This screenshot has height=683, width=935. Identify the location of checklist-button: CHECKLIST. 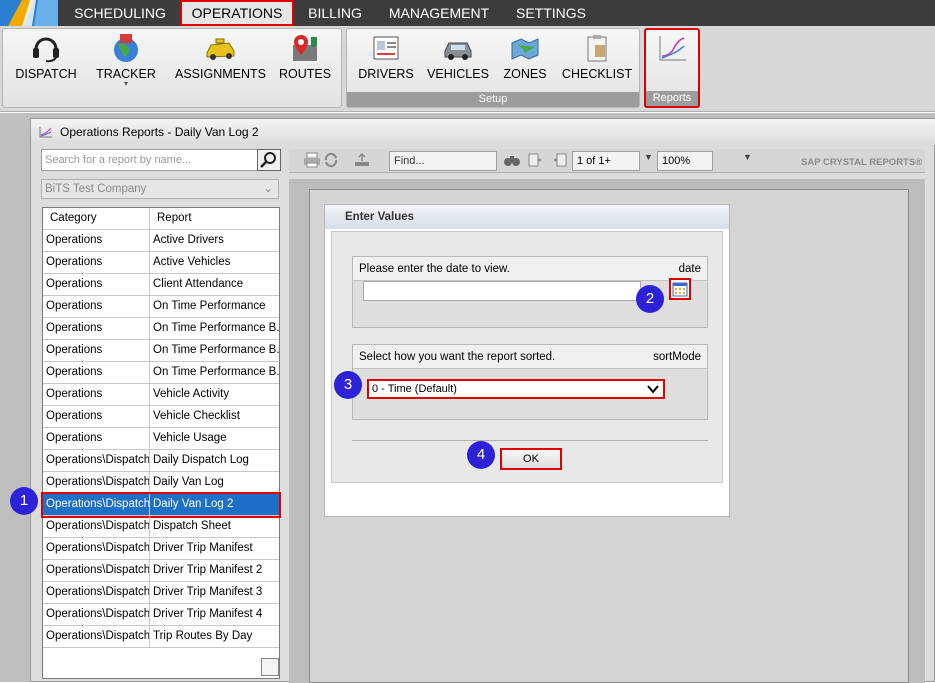
(597, 57).